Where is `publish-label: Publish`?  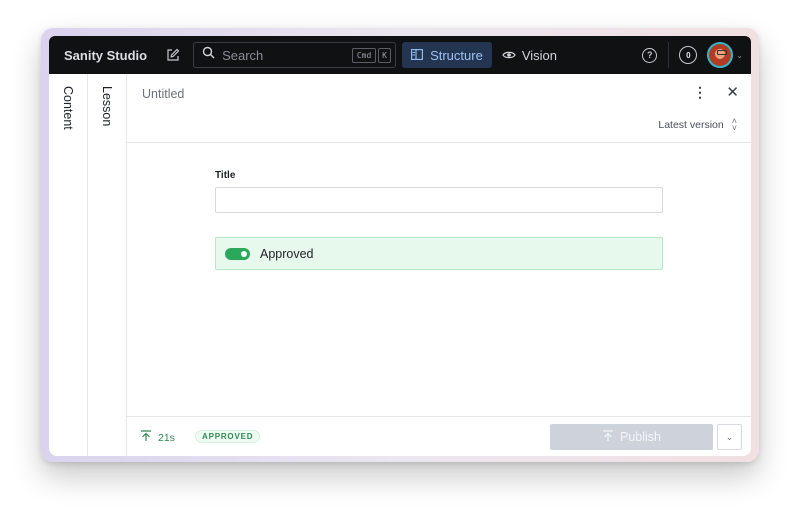
publish-label: Publish is located at coordinates (640, 437).